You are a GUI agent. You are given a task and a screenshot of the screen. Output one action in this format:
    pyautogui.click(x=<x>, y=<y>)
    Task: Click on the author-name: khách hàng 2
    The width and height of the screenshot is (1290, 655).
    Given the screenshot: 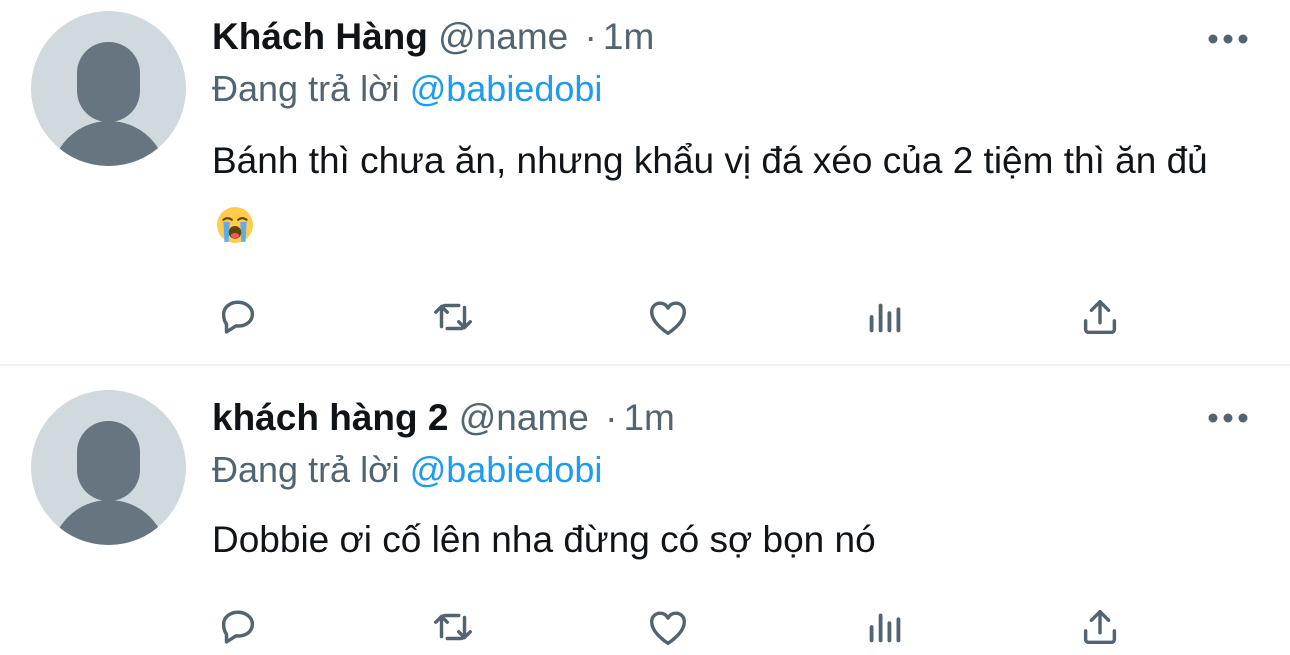 What is the action you would take?
    pyautogui.click(x=330, y=417)
    